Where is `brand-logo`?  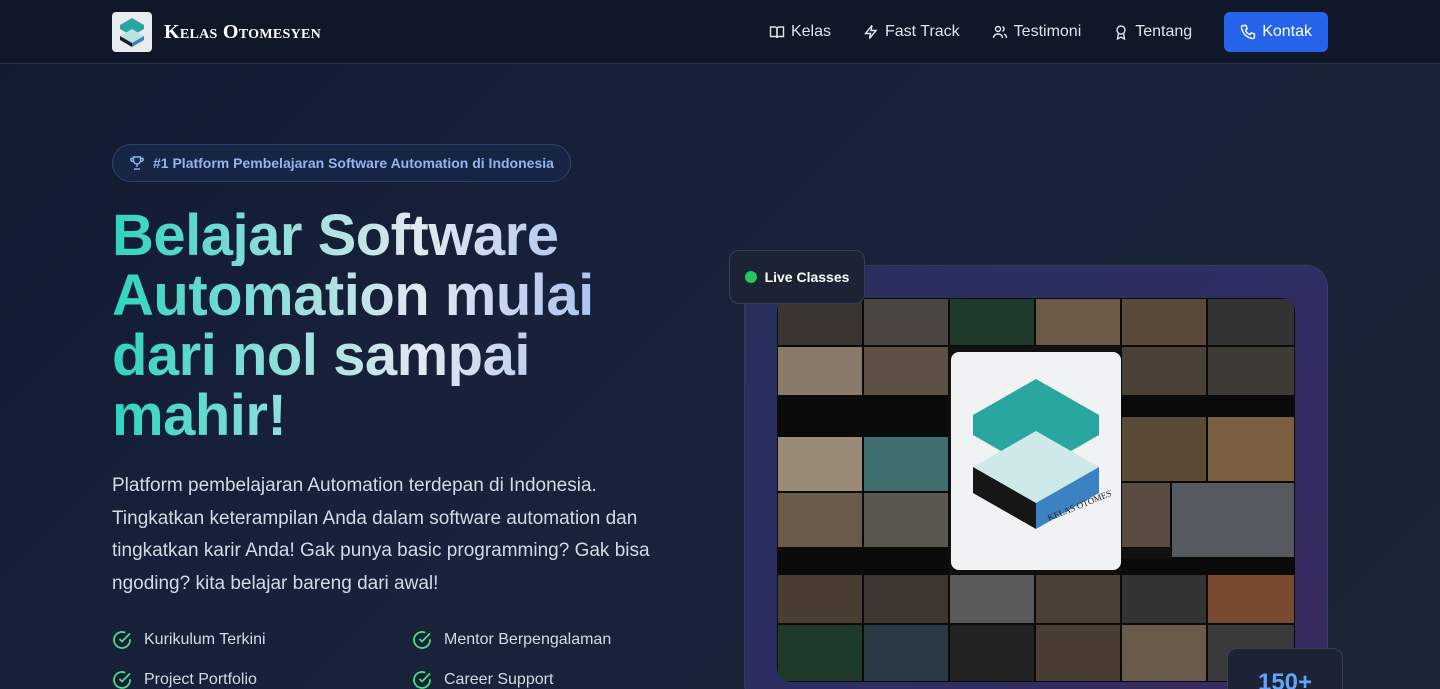
brand-logo is located at coordinates (132, 32).